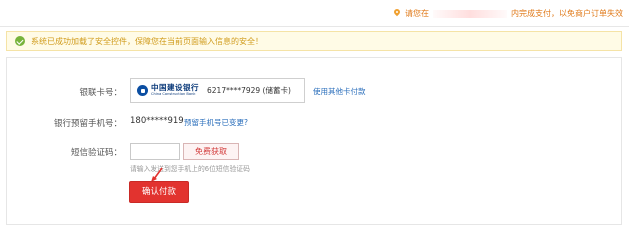 This screenshot has width=629, height=240. What do you see at coordinates (417, 13) in the screenshot?
I see `tip-text-start: 请您在` at bounding box center [417, 13].